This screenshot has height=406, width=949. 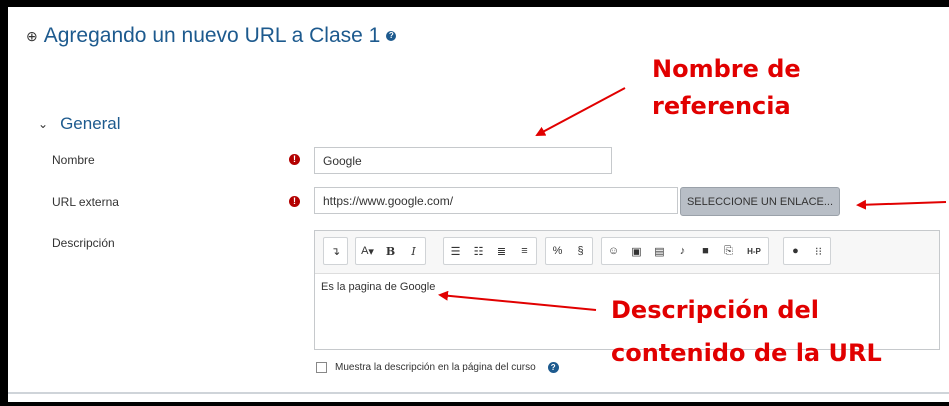 What do you see at coordinates (517, 300) in the screenshot?
I see `arrow-to-description` at bounding box center [517, 300].